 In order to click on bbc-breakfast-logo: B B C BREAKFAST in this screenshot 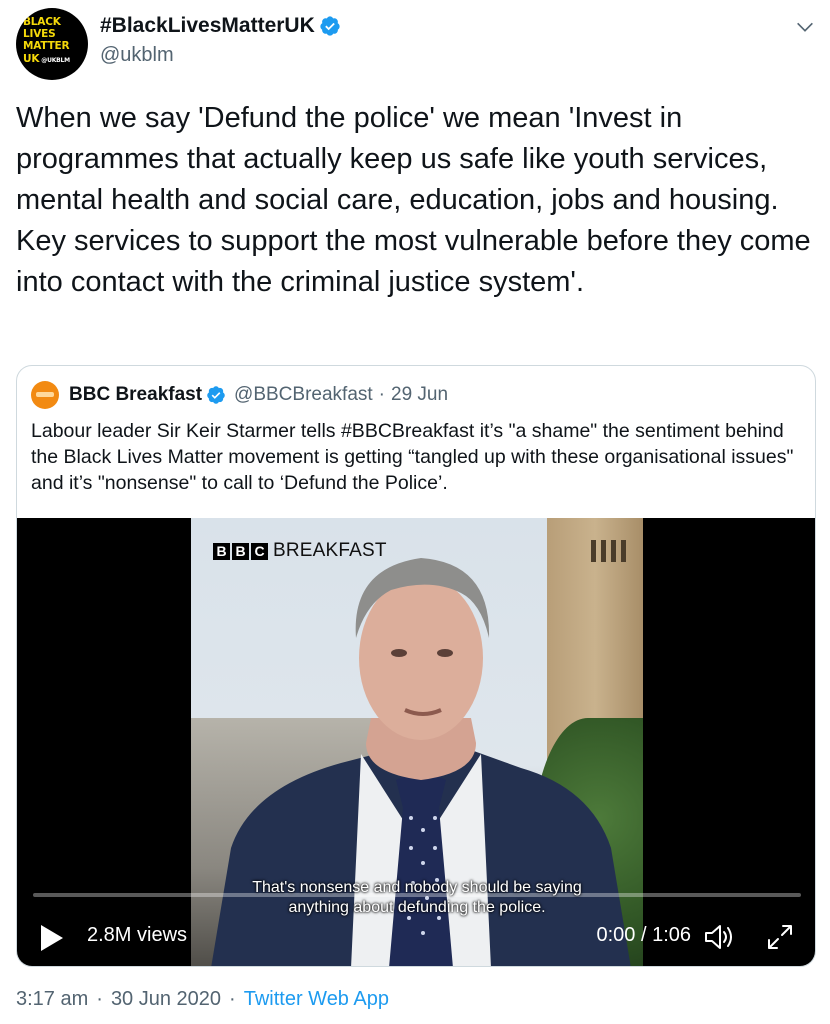, I will do `click(300, 551)`.